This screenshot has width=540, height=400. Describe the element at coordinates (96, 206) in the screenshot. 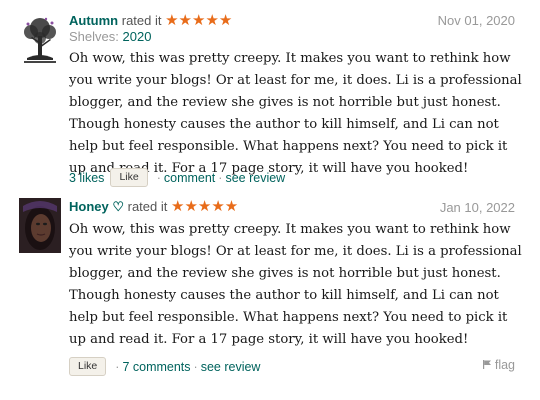

I see `username-link: Honey ♡` at that location.